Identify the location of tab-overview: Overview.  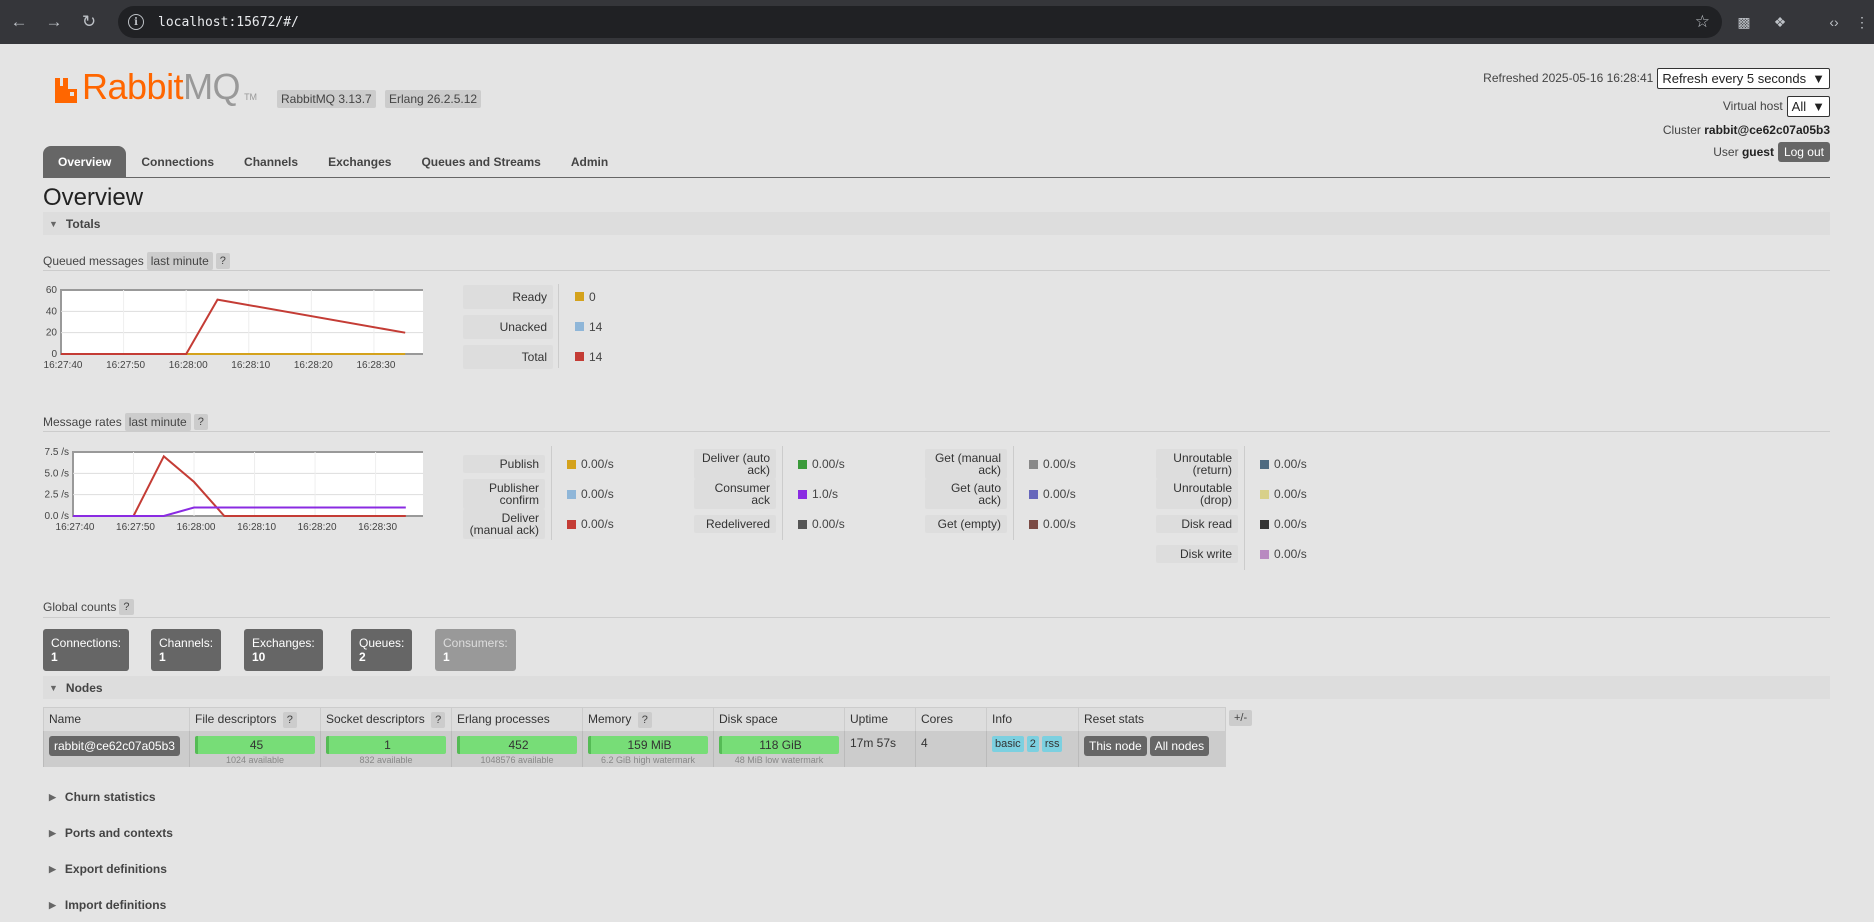
(85, 161).